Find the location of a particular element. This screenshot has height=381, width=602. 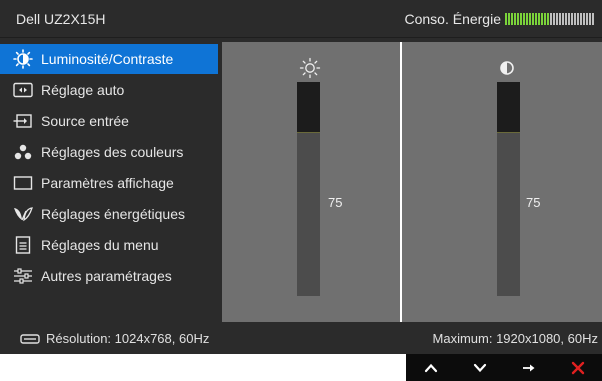

exit-button is located at coordinates (578, 367).